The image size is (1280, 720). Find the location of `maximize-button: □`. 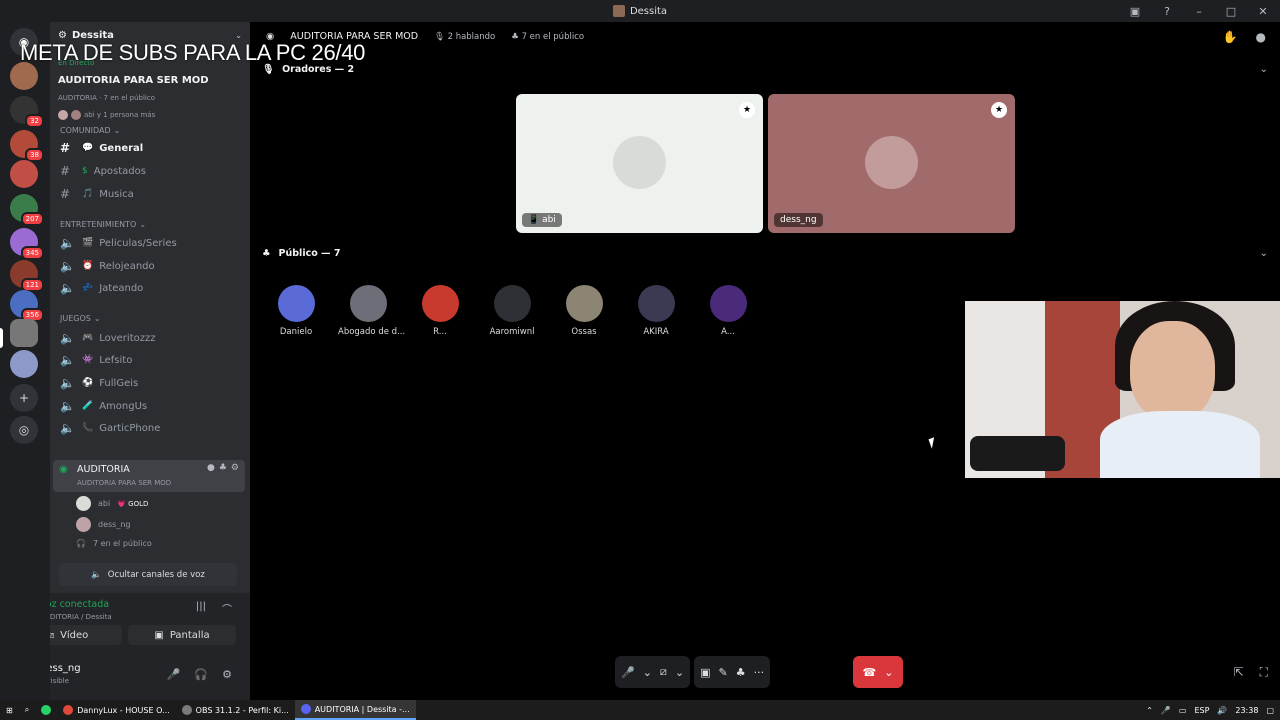

maximize-button: □ is located at coordinates (1231, 11).